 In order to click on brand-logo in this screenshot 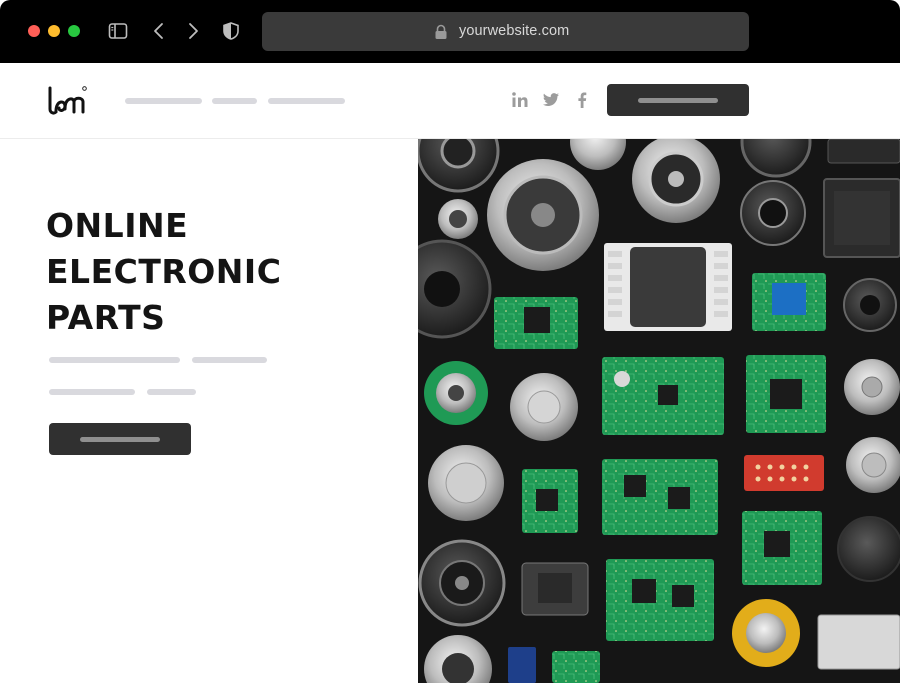, I will do `click(67, 101)`.